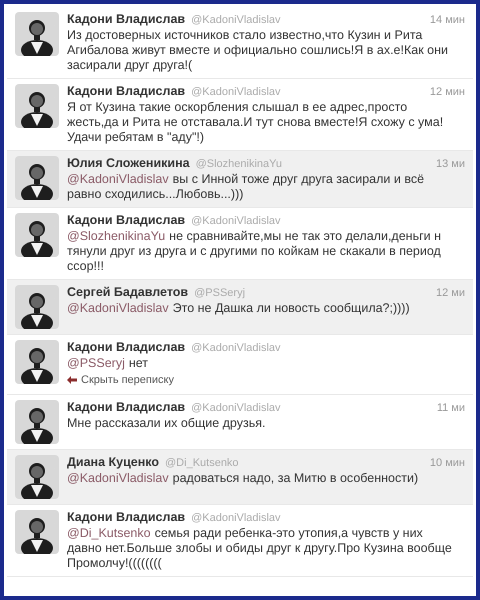 The height and width of the screenshot is (600, 480). I want to click on tweet-text: @Di_Kutsenko семья ради ребенка-это утопия,а чувств у них давно нет.Больше злобы и обиды друг к другу.Про Кузина вообще Промолчу!((((((((, so click(260, 548).